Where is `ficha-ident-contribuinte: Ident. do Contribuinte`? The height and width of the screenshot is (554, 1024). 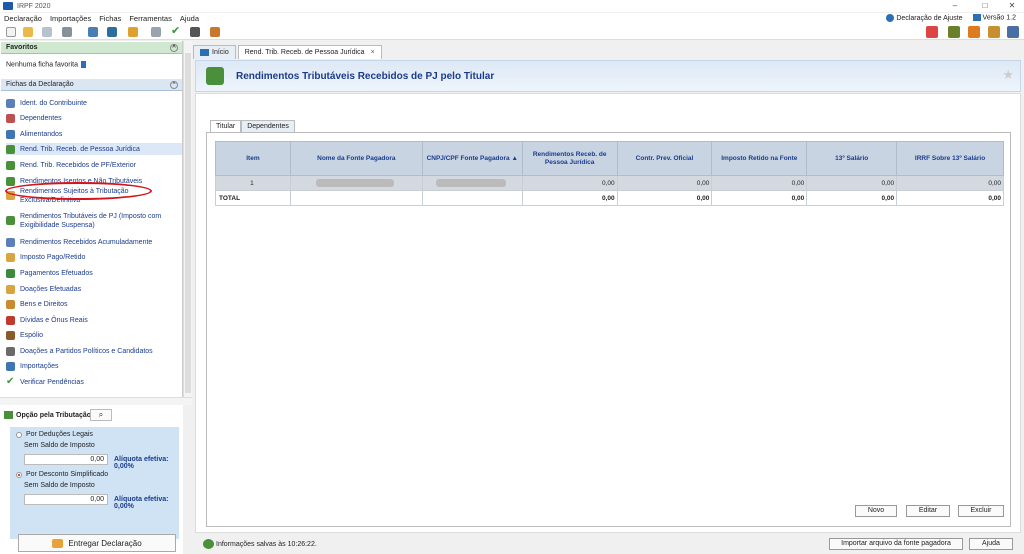 ficha-ident-contribuinte: Ident. do Contribuinte is located at coordinates (94, 103).